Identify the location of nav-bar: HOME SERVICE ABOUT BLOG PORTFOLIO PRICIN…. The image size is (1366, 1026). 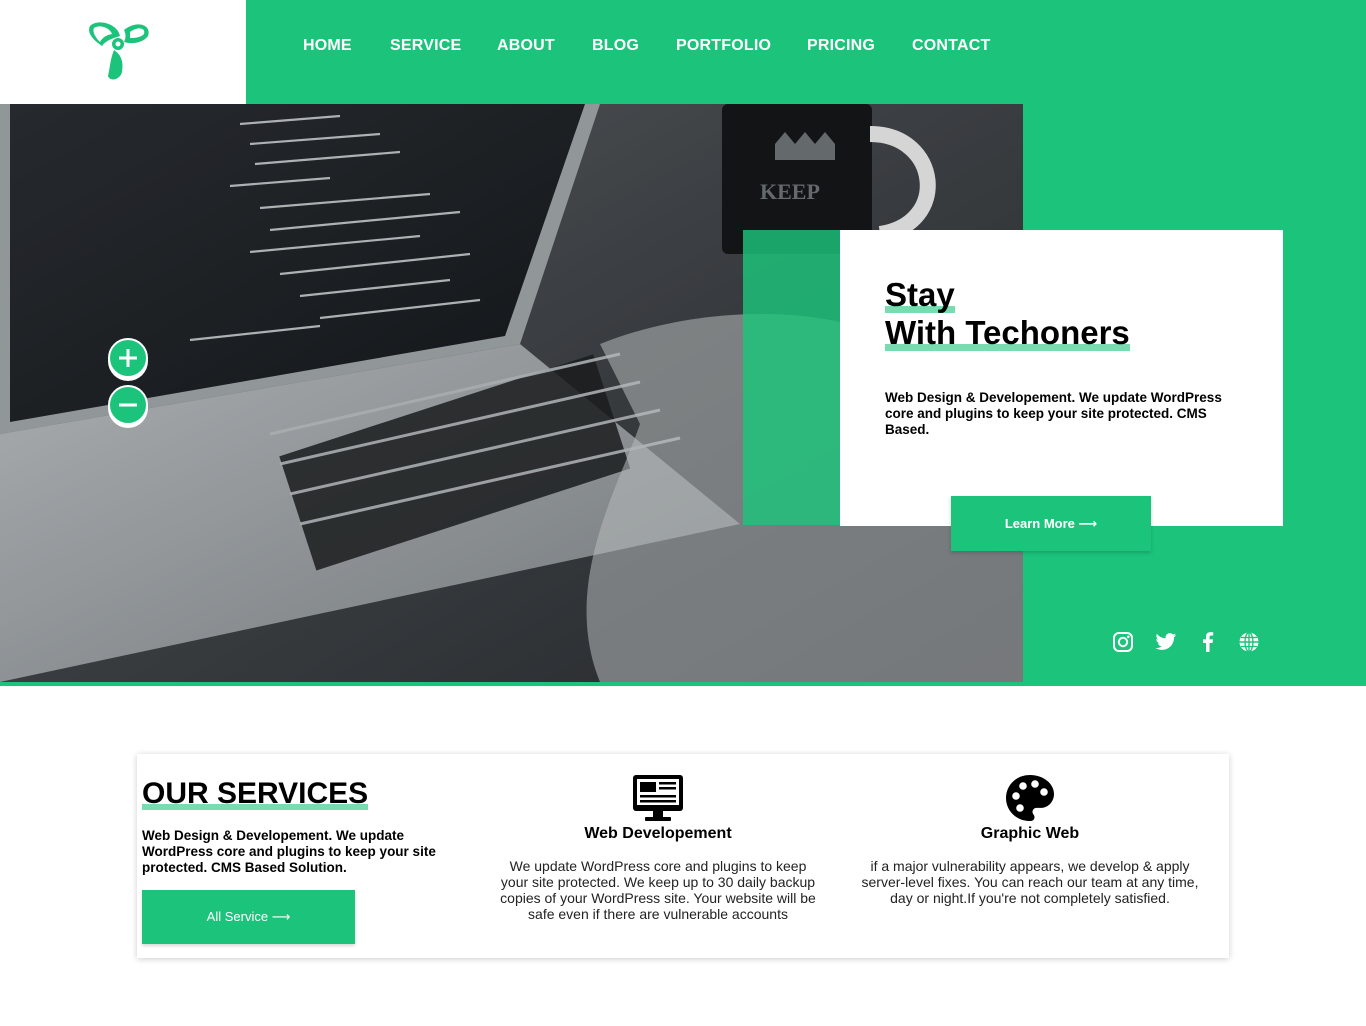
(806, 52).